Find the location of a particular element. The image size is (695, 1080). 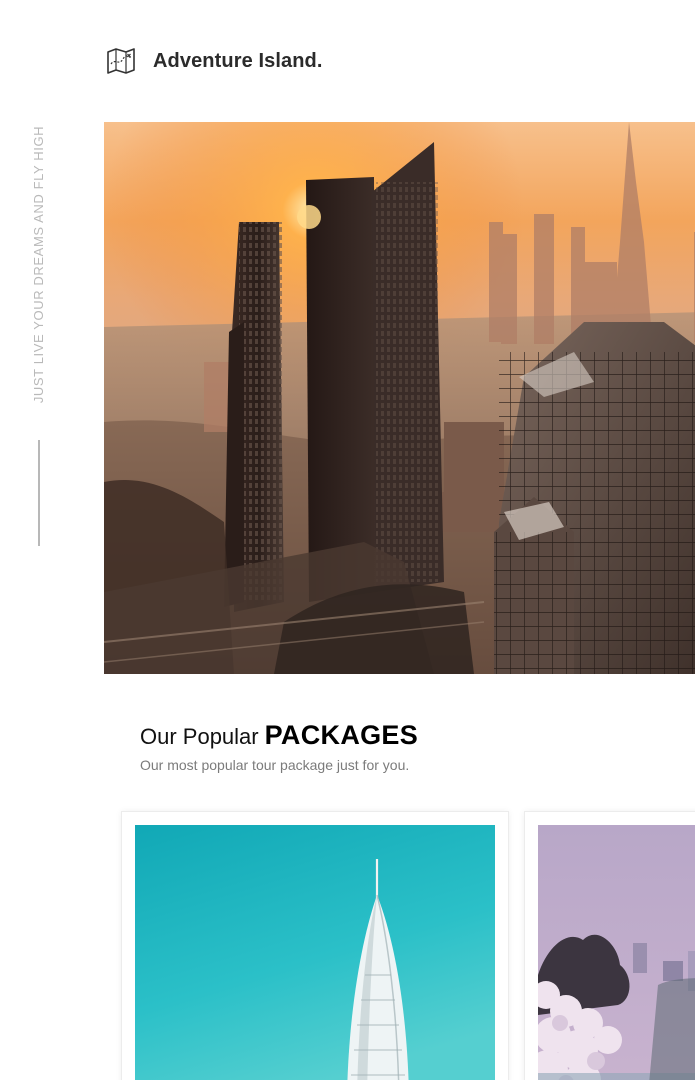

cherry-blossom-park-photo is located at coordinates (616, 952).